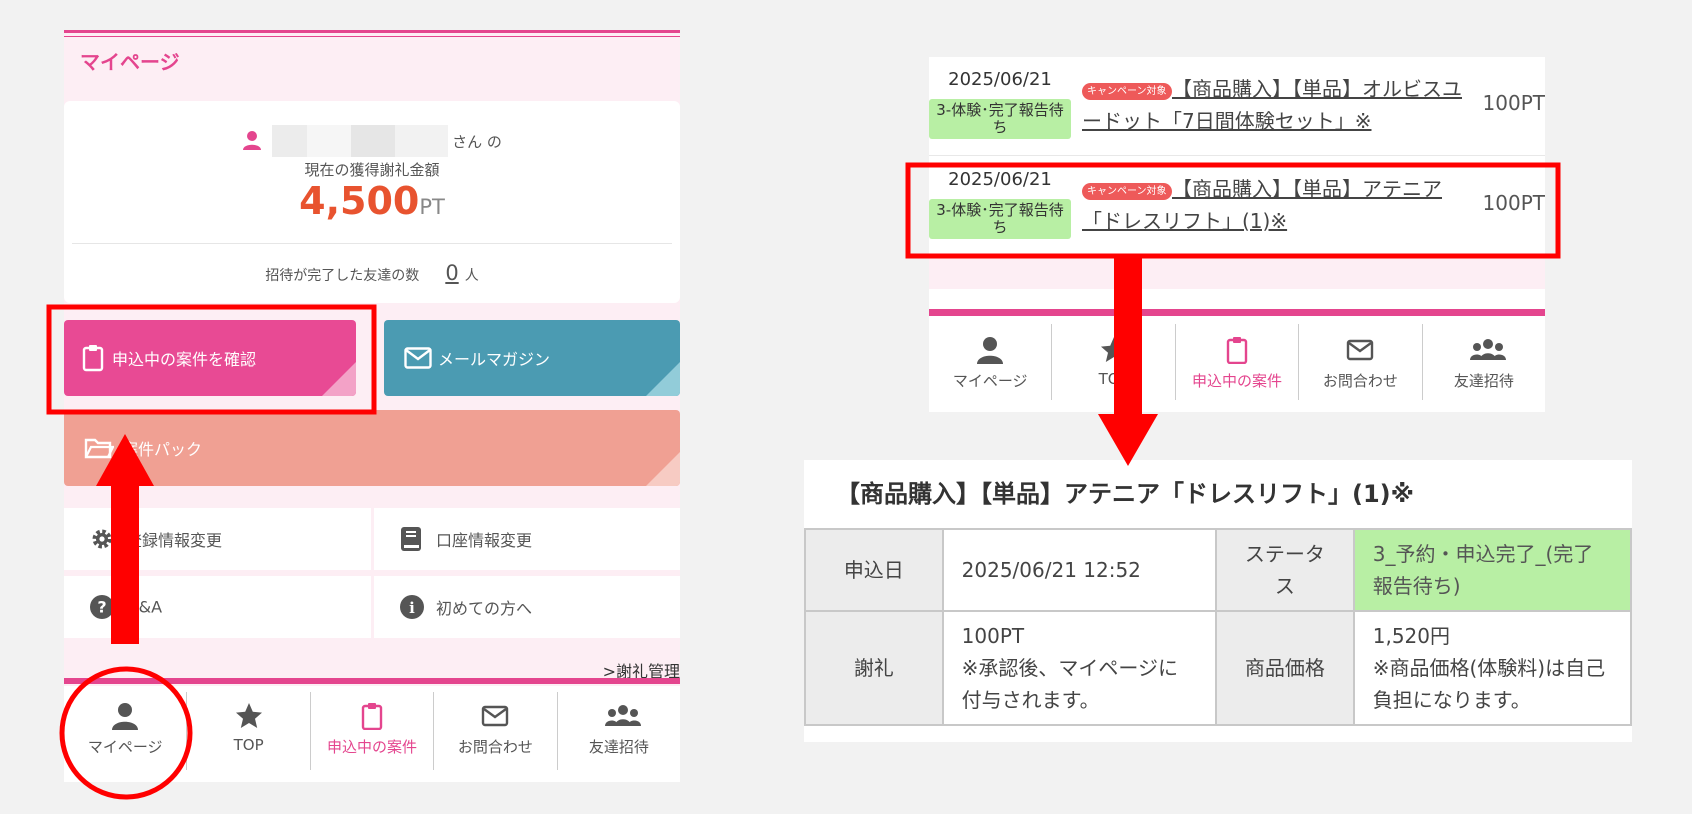 This screenshot has width=1692, height=814. Describe the element at coordinates (1489, 684) in the screenshot. I see `price-note: ※商品価格(体験料)は自己負担になります。` at that location.